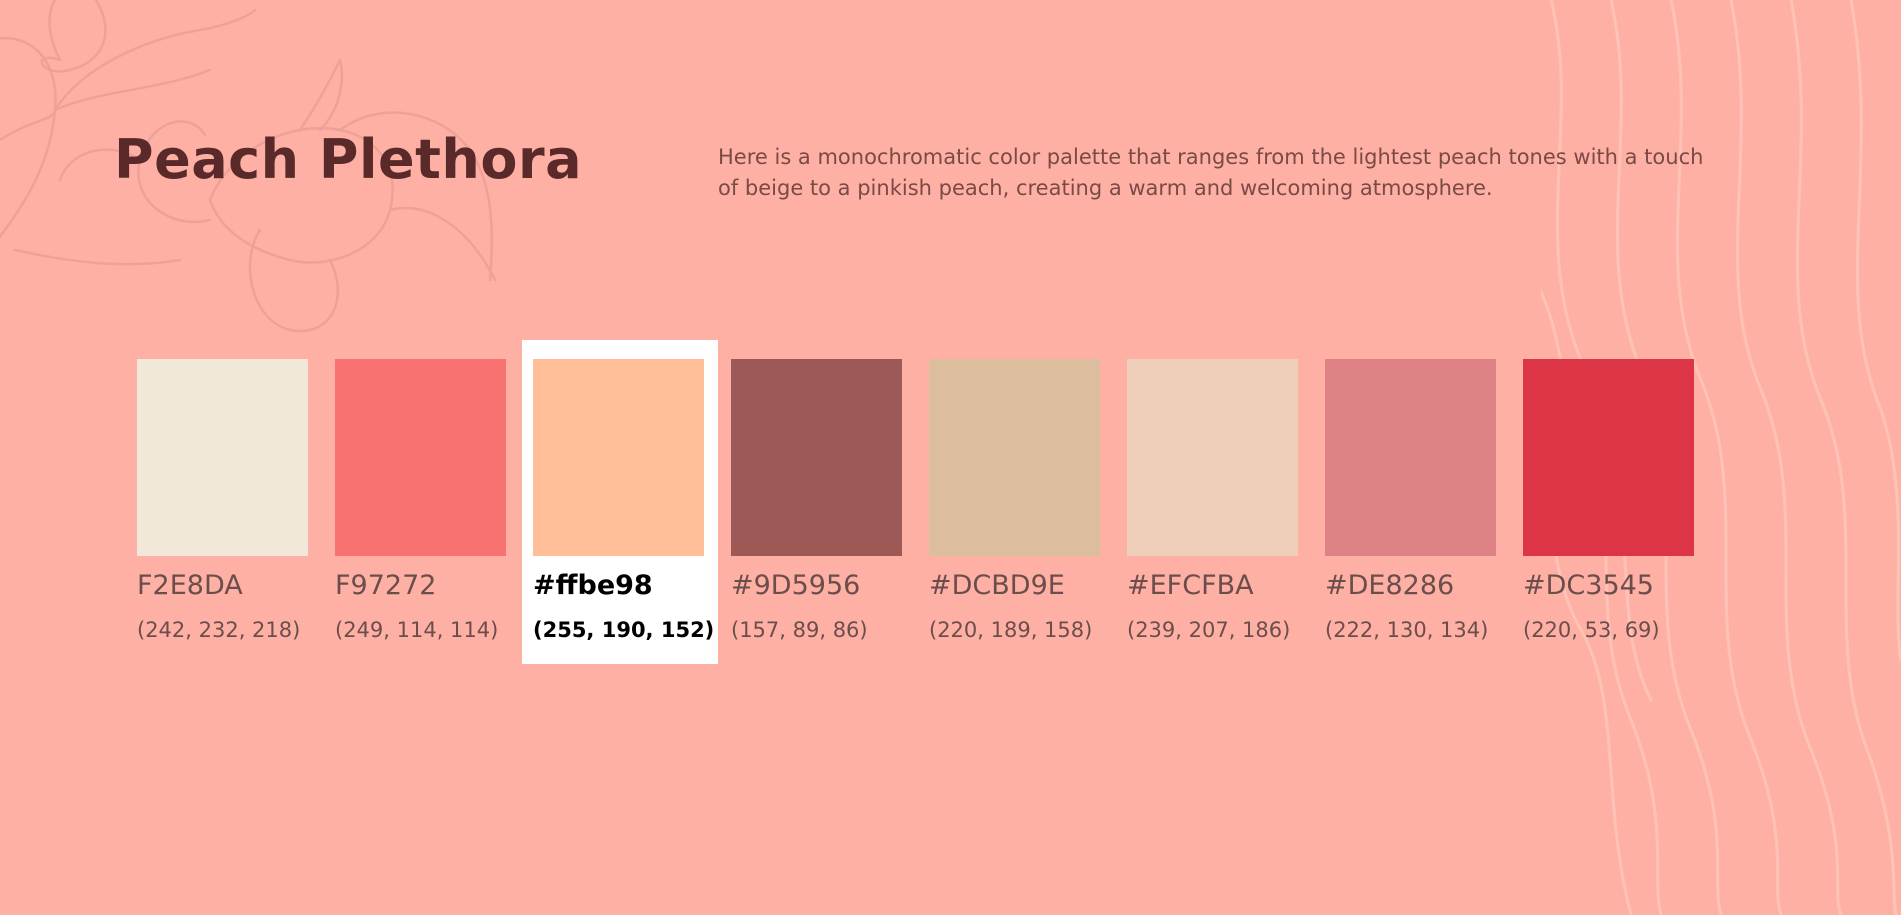 The image size is (1901, 915). Describe the element at coordinates (386, 585) in the screenshot. I see `swatch-hex-label: F97272` at that location.